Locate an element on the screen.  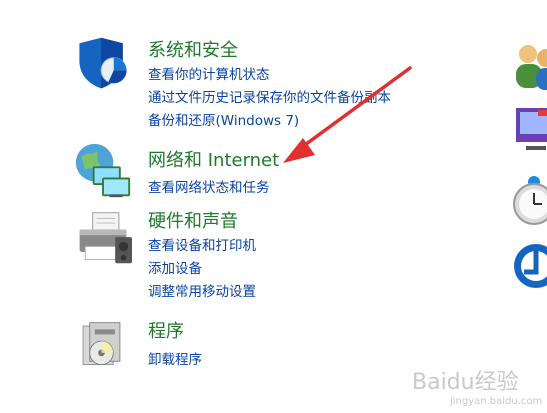
category-title-hardware: 硬件和声音 is located at coordinates (193, 220).